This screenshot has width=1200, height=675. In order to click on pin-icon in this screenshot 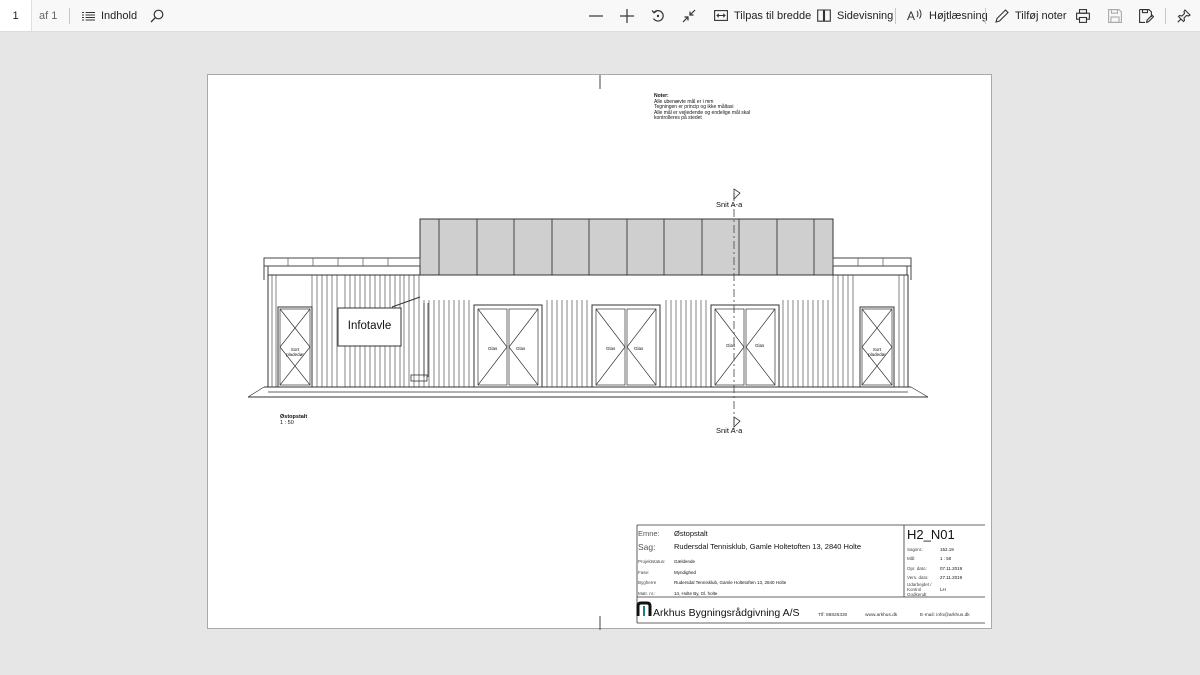, I will do `click(1184, 15)`.